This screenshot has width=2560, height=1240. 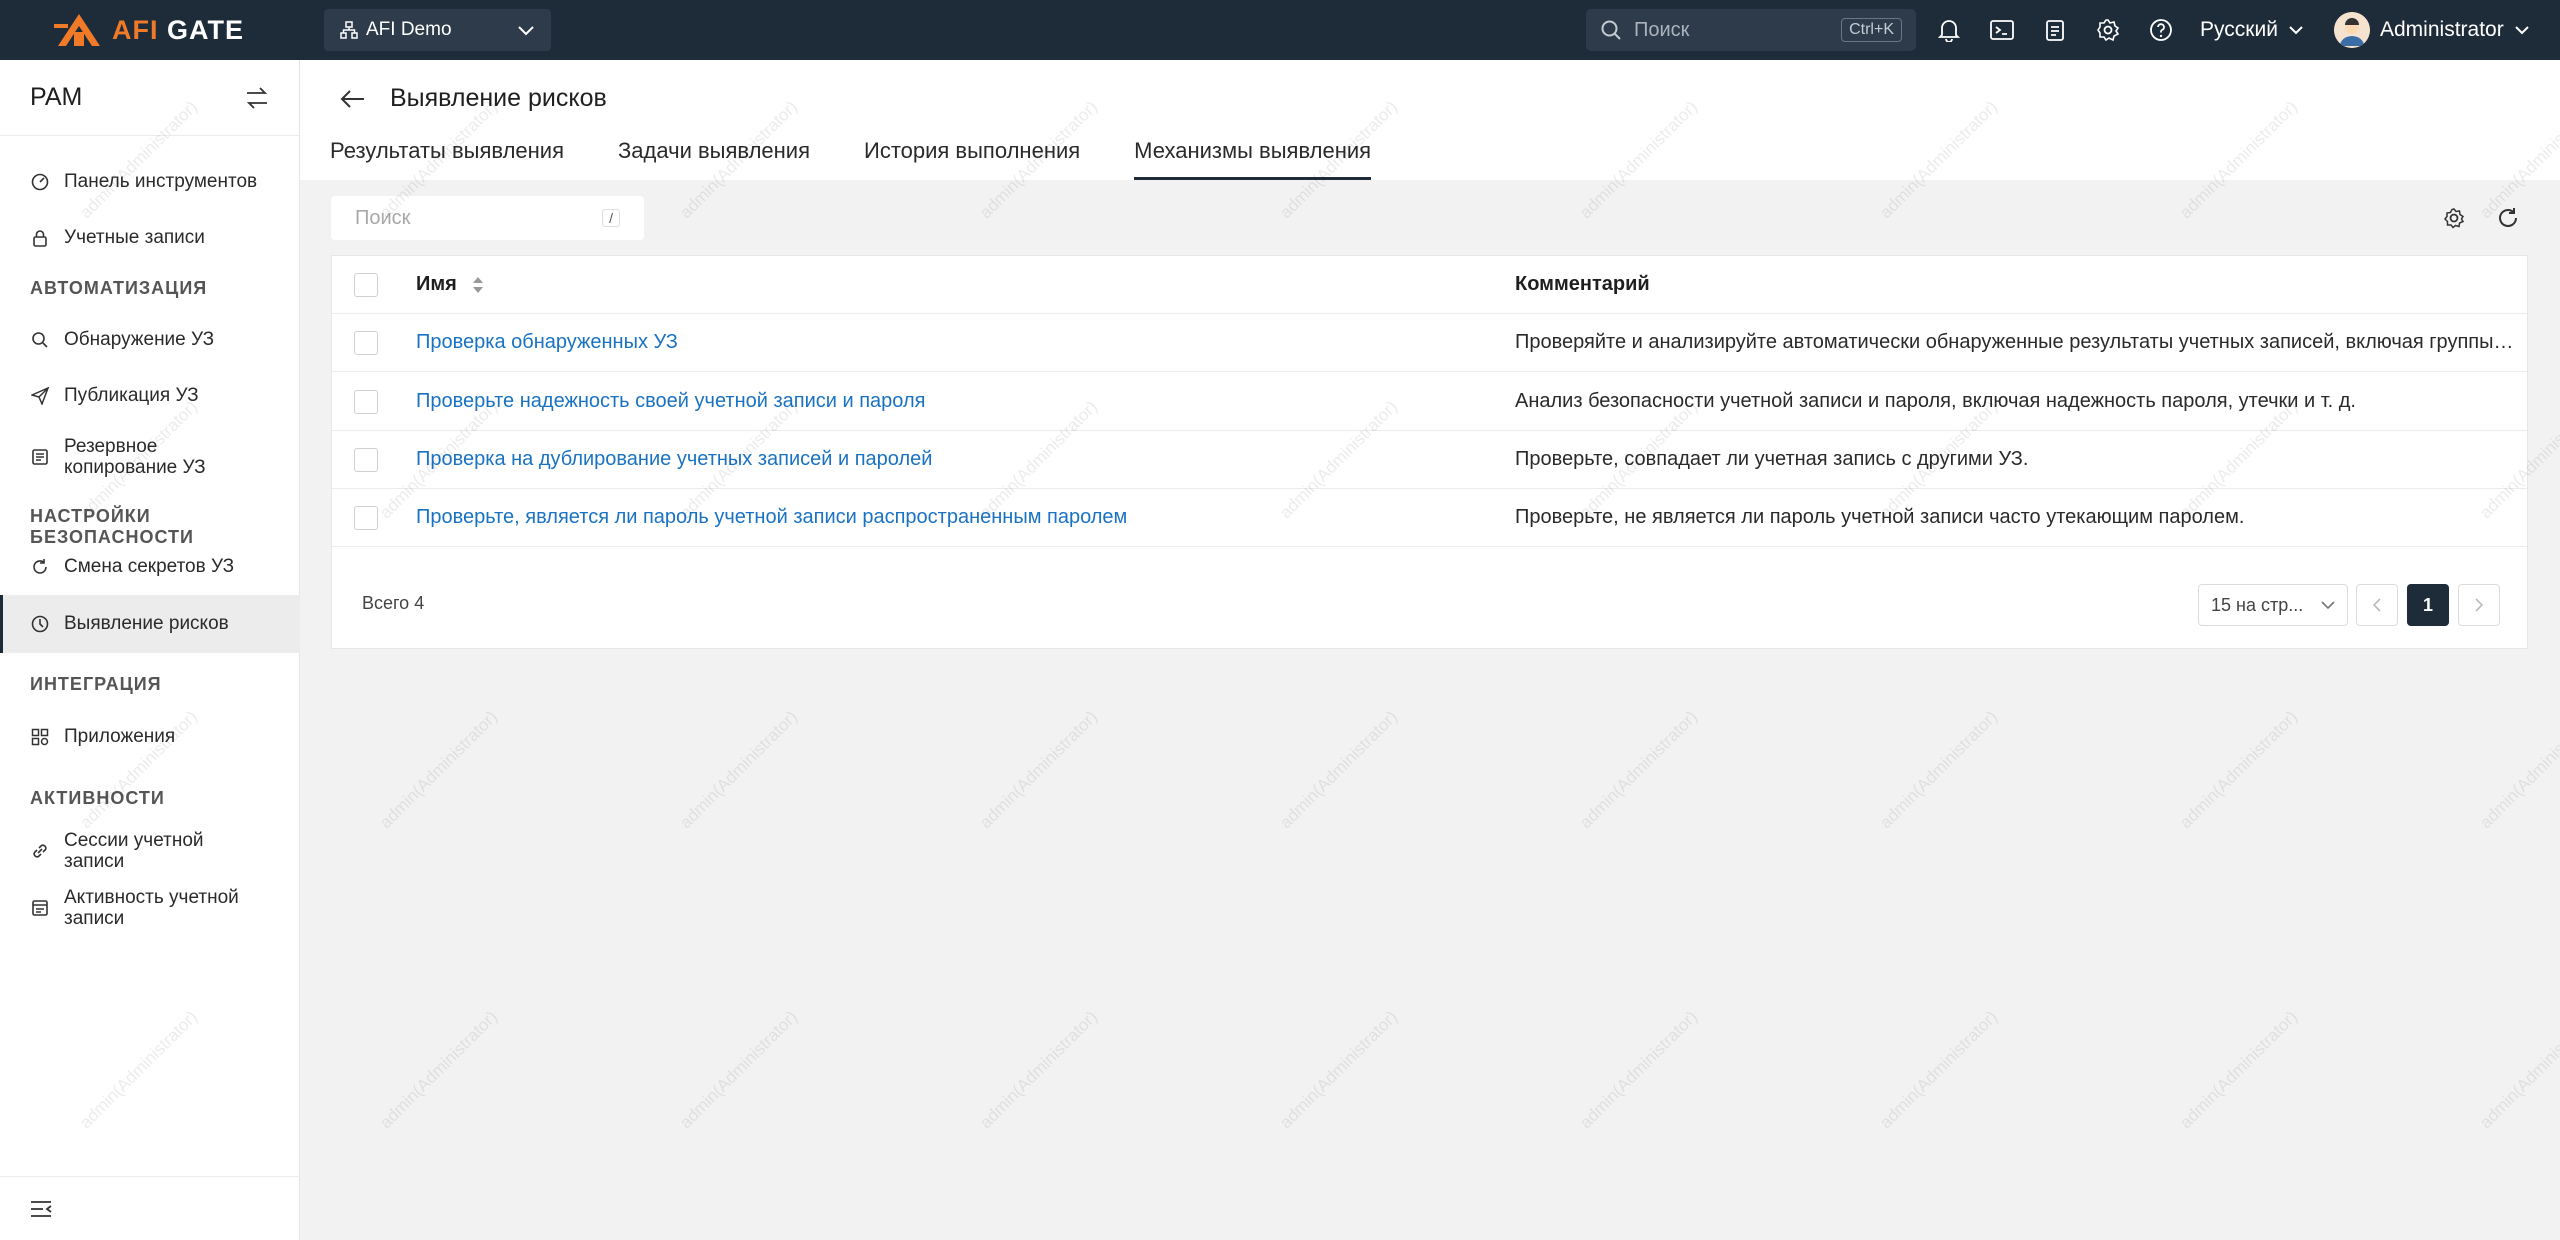 What do you see at coordinates (1949, 30) in the screenshot?
I see `bell-icon` at bounding box center [1949, 30].